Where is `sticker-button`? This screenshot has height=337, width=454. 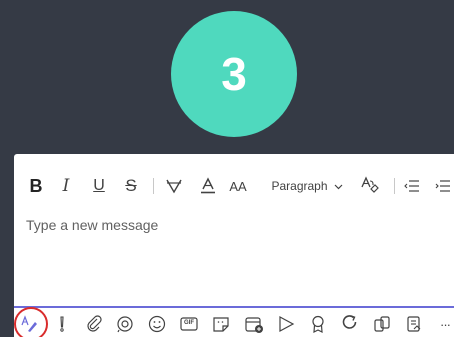
sticker-button is located at coordinates (221, 324).